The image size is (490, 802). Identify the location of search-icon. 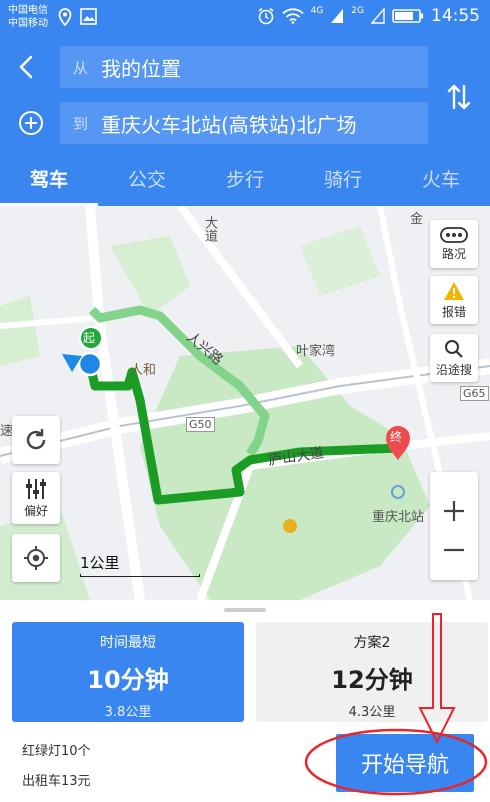
(454, 348).